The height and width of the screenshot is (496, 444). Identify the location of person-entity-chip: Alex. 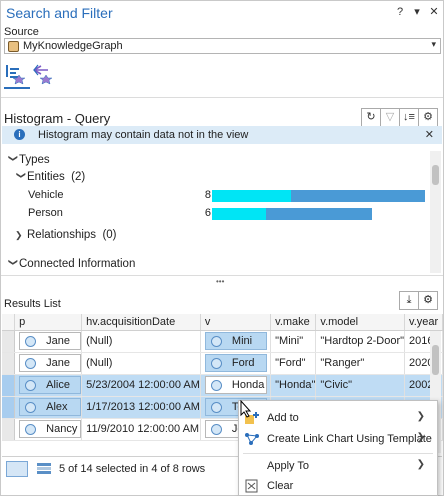
(50, 407).